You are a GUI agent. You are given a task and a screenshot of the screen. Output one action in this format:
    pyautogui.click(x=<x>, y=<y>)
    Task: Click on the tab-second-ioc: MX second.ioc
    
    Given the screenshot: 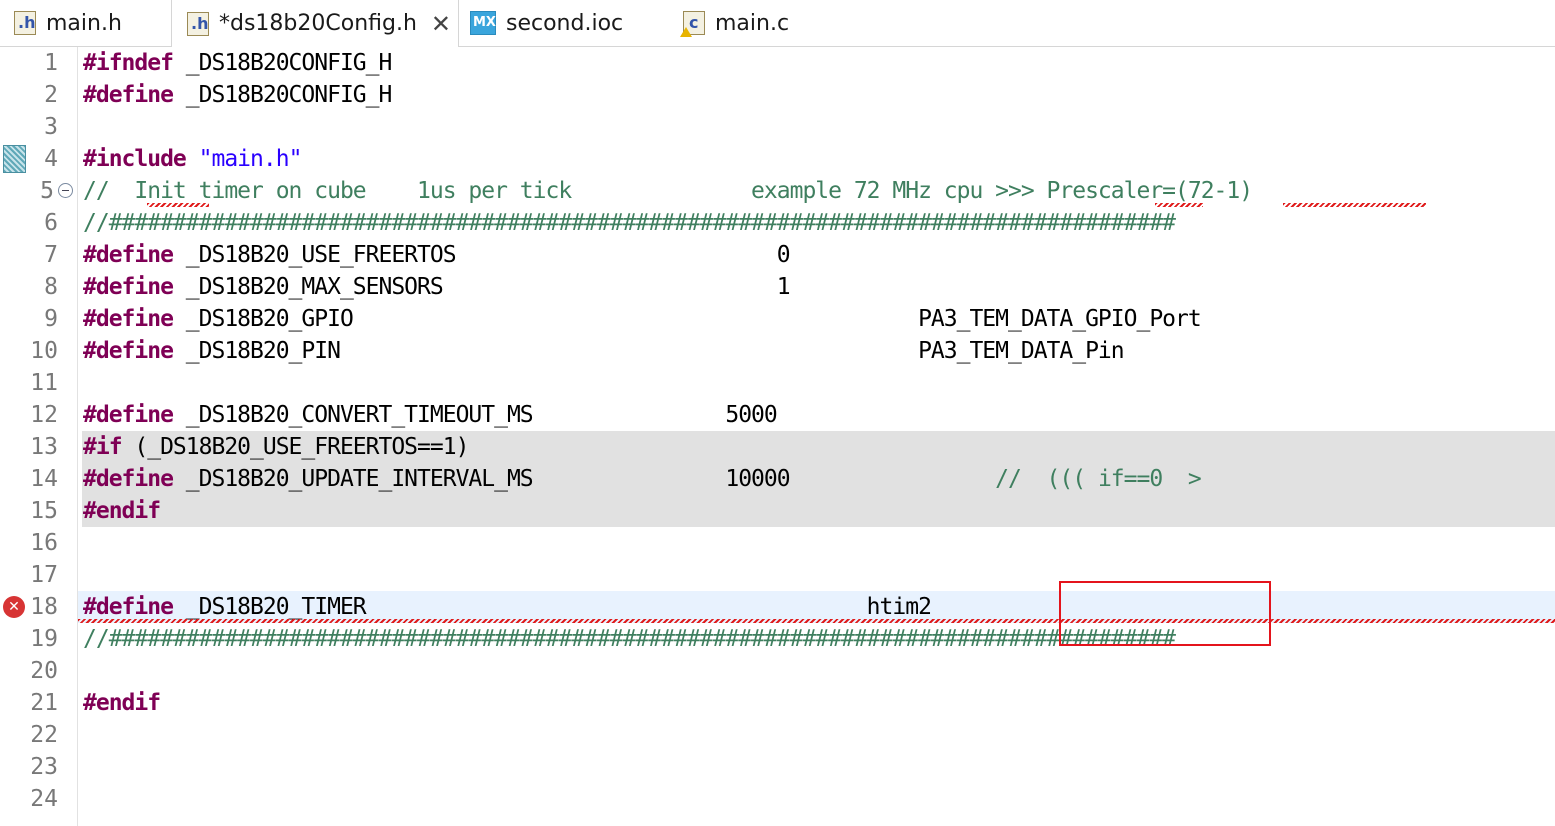 What is the action you would take?
    pyautogui.click(x=546, y=23)
    